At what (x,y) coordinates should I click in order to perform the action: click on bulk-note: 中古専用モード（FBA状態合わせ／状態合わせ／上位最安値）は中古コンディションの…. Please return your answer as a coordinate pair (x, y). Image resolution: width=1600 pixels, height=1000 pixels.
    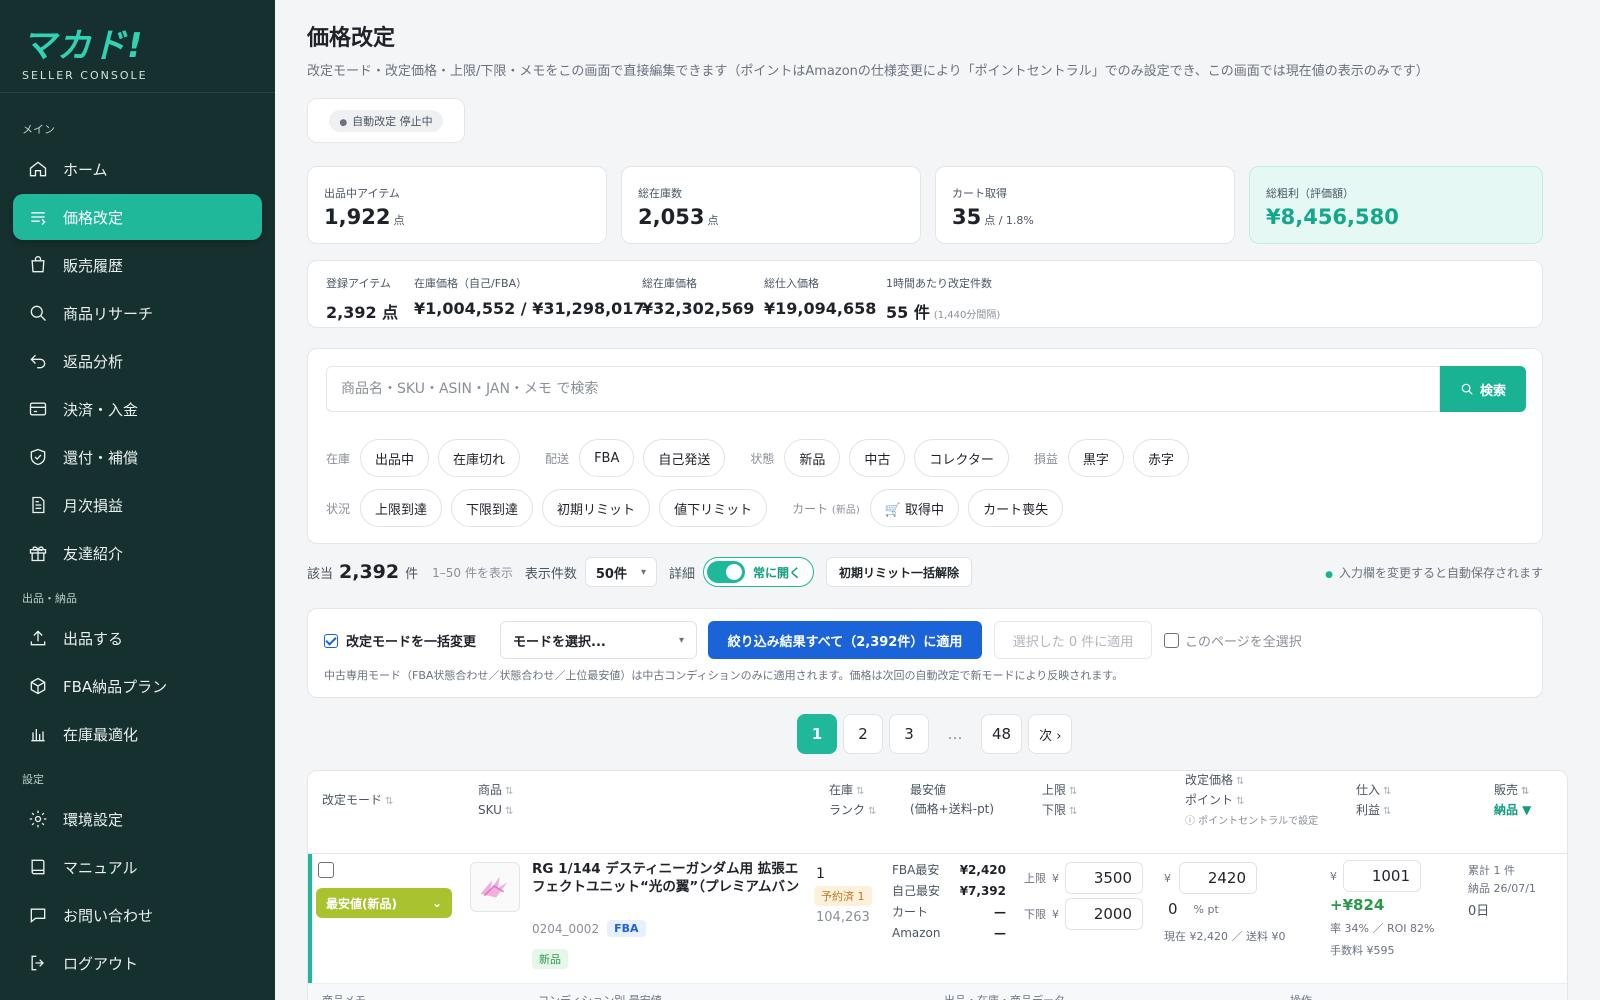
    Looking at the image, I should click on (724, 675).